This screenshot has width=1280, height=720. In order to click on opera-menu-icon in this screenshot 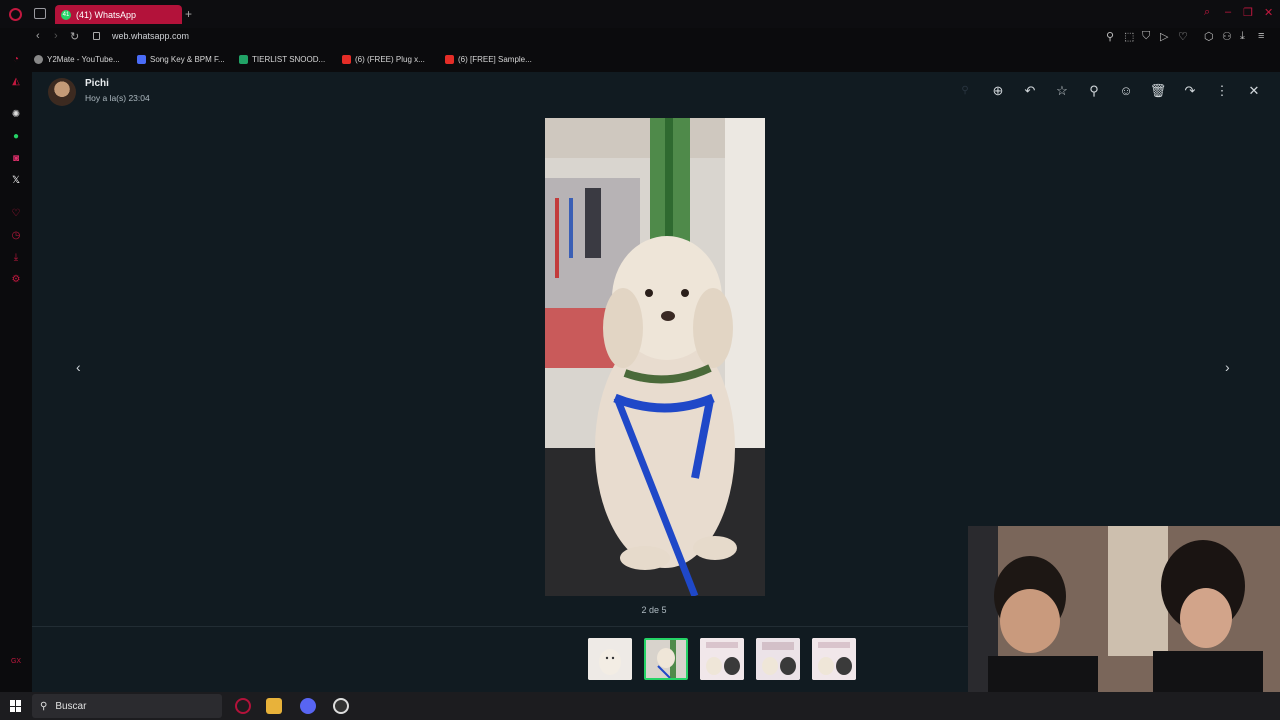, I will do `click(15, 14)`.